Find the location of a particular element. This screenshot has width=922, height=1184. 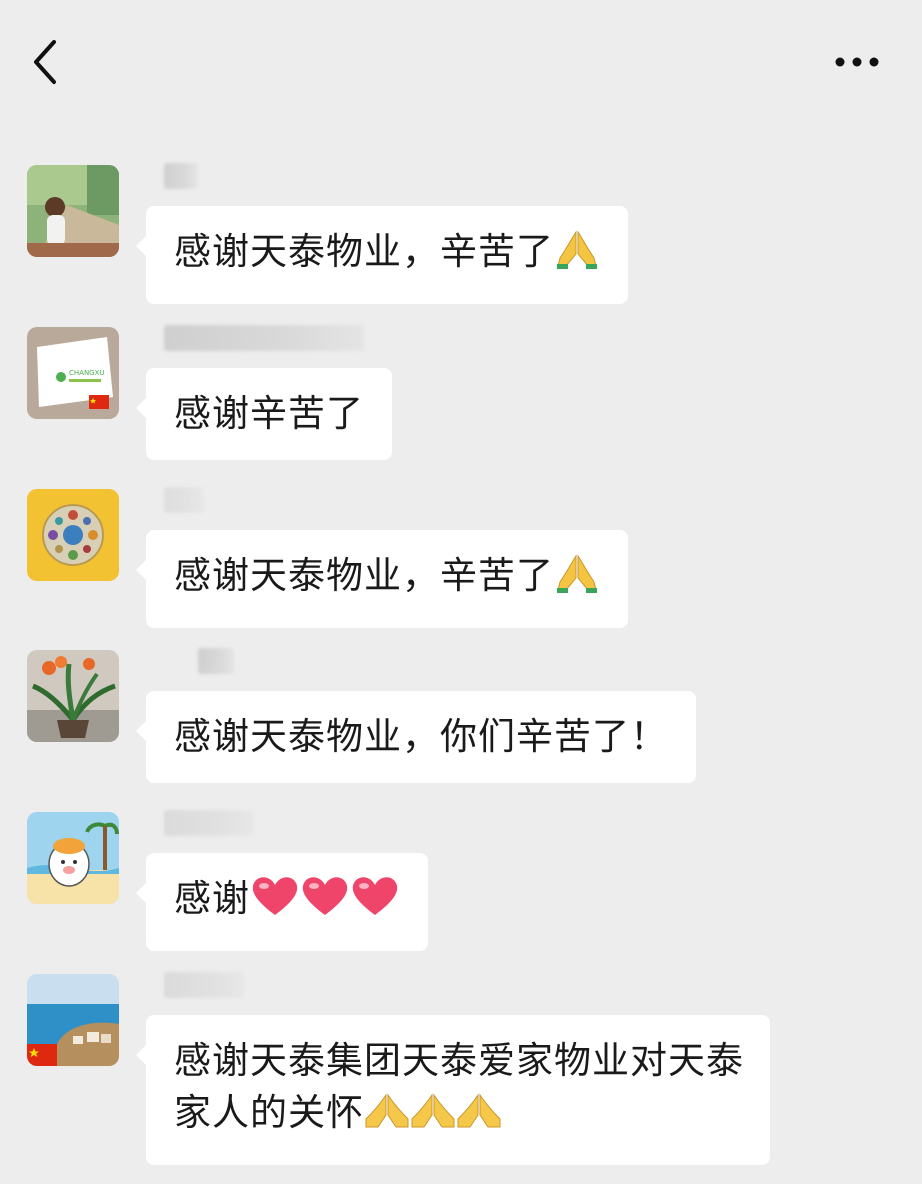

avatar-seaside-icon is located at coordinates (73, 1020).